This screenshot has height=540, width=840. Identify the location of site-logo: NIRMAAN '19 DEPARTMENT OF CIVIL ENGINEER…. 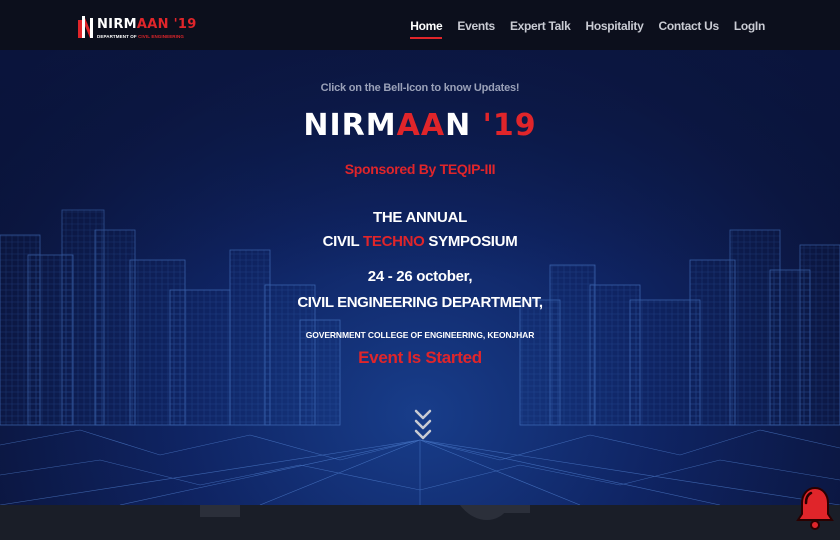
(137, 30).